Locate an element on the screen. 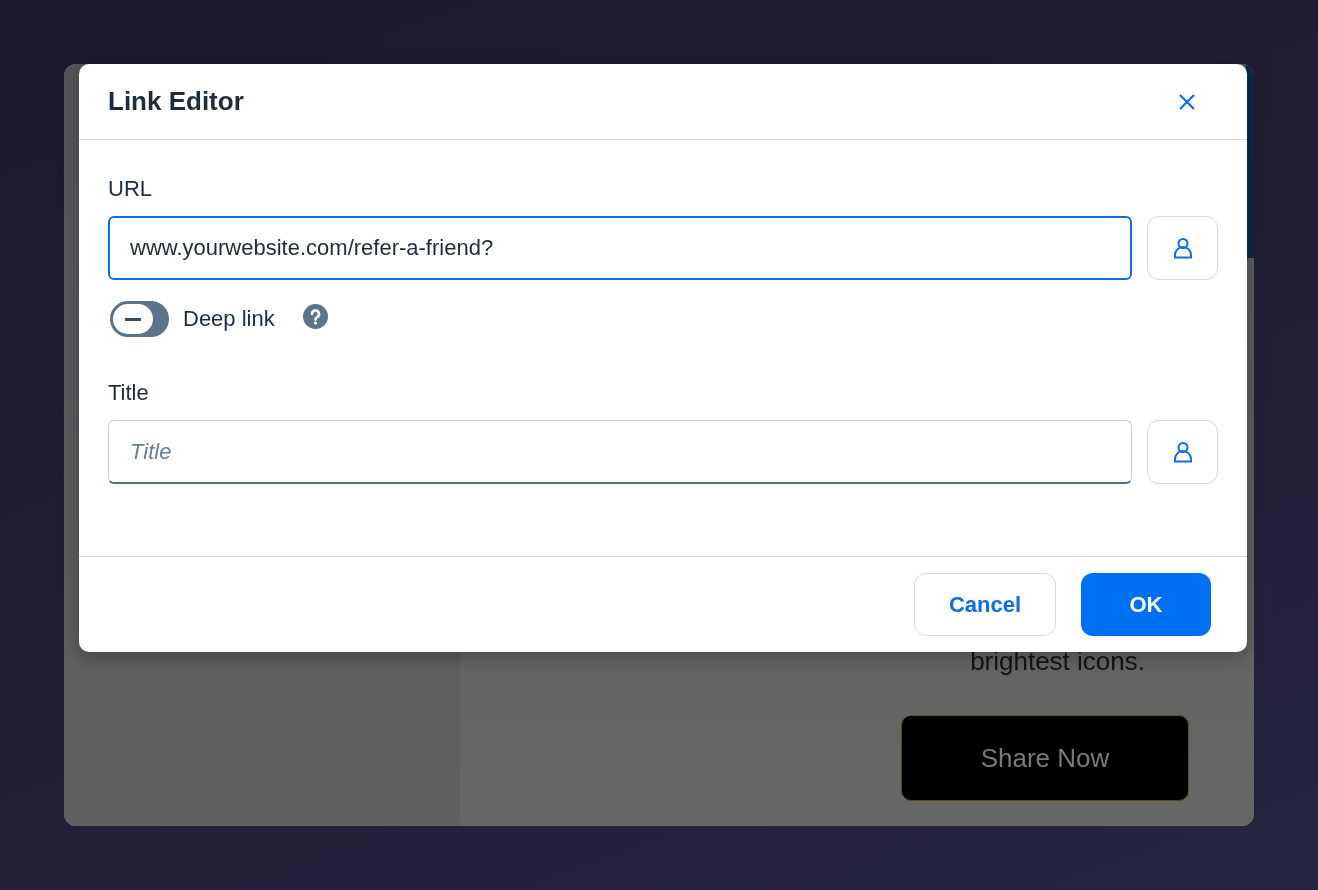 Image resolution: width=1318 pixels, height=890 pixels. field-label: URL is located at coordinates (130, 189).